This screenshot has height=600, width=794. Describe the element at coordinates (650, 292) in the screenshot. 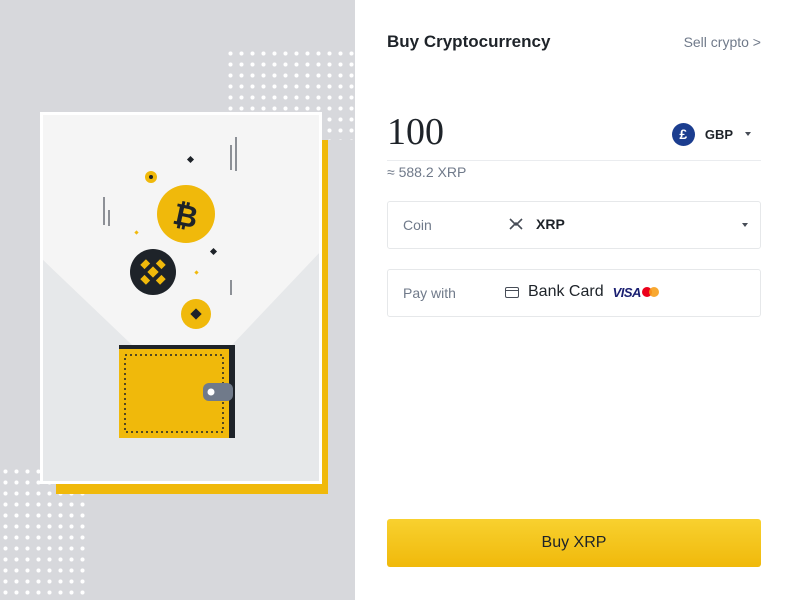

I see `mastercard-logo` at that location.